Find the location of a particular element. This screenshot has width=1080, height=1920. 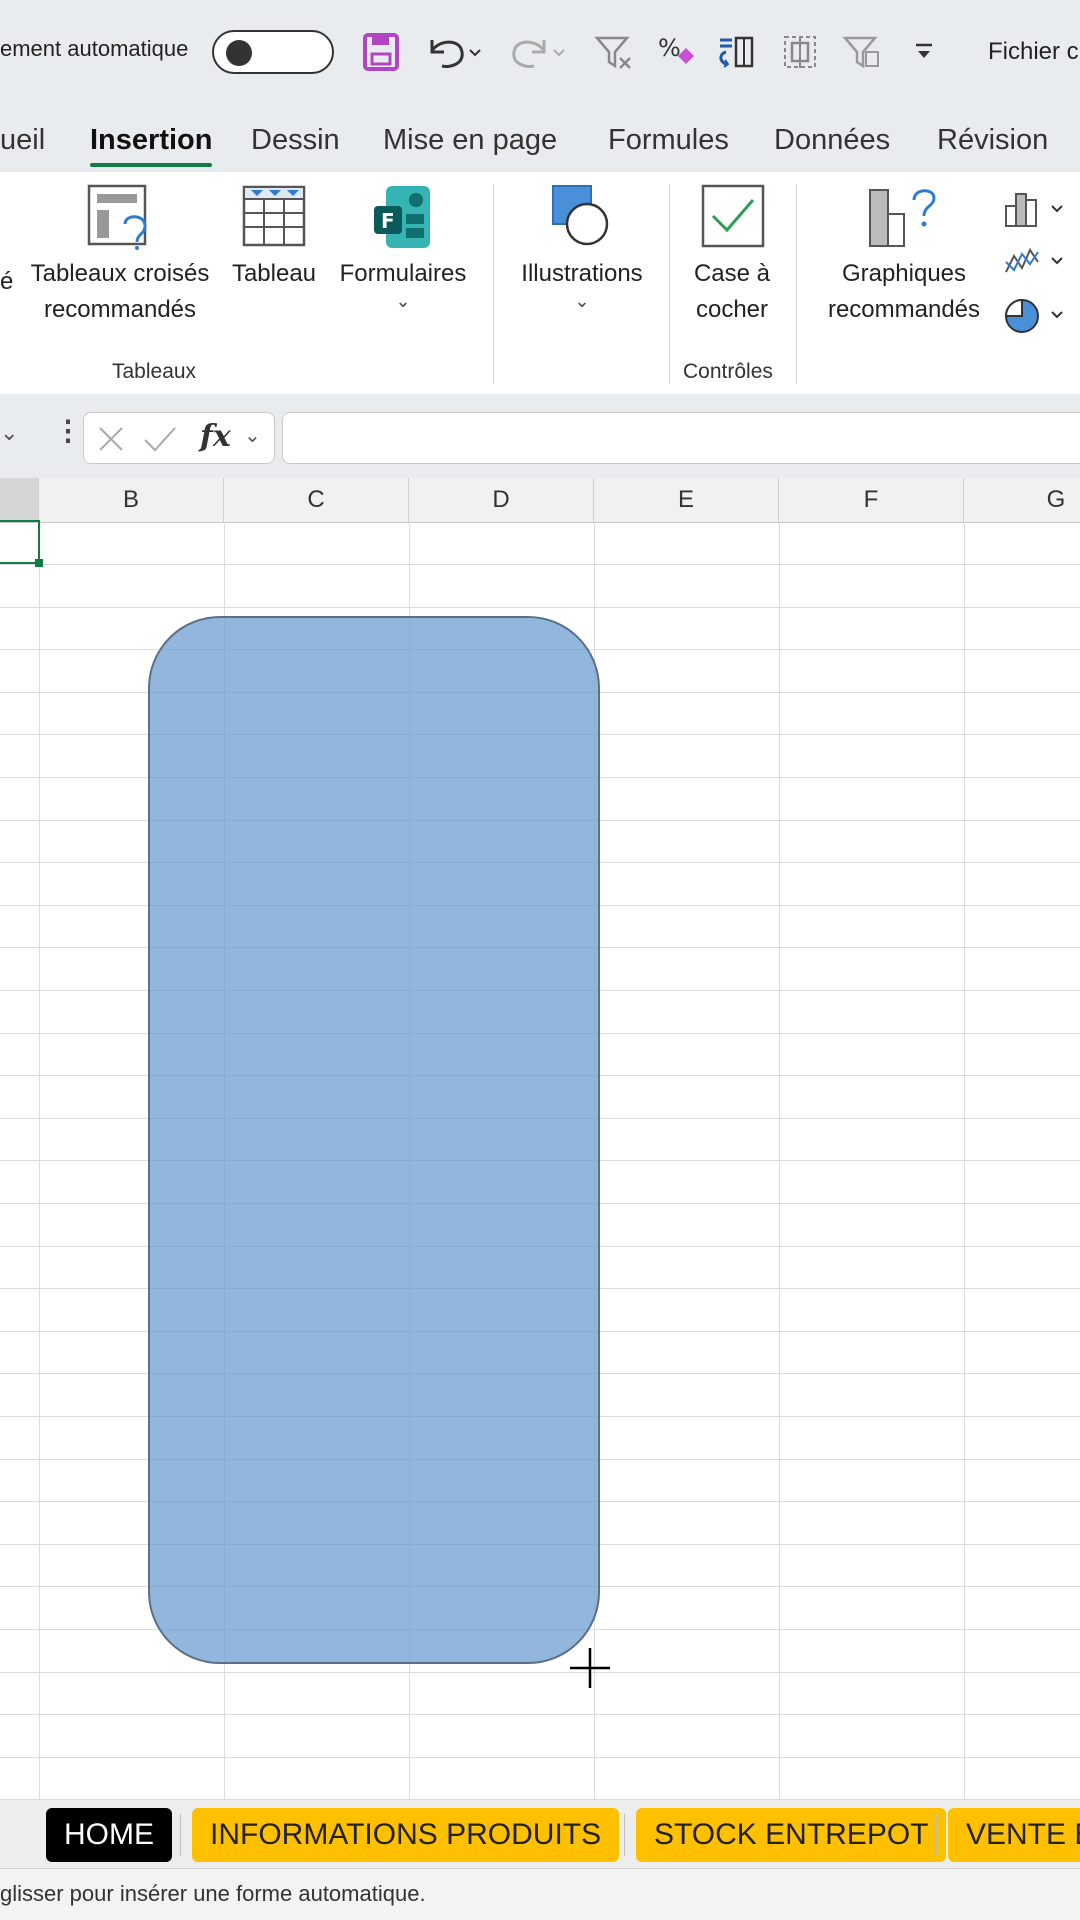

charts-label-line1: Graphiques is located at coordinates (904, 273).